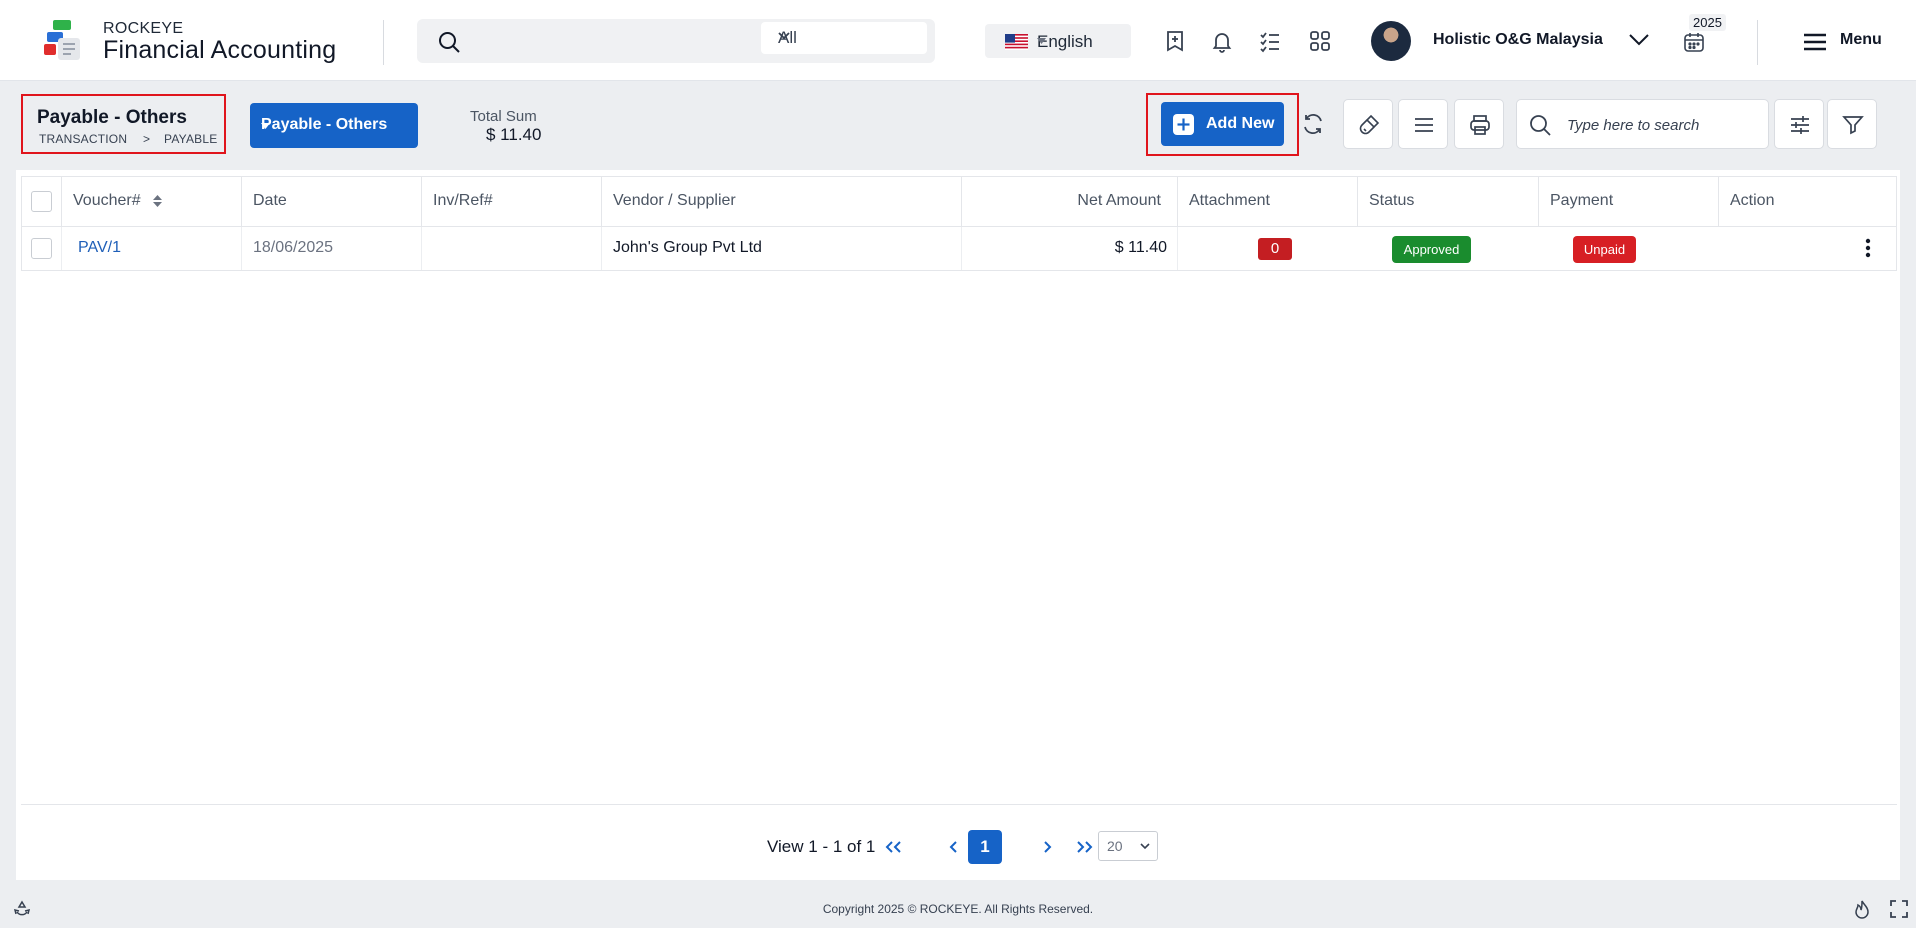 This screenshot has height=928, width=1916. I want to click on attachment-count-badge: 0, so click(1275, 249).